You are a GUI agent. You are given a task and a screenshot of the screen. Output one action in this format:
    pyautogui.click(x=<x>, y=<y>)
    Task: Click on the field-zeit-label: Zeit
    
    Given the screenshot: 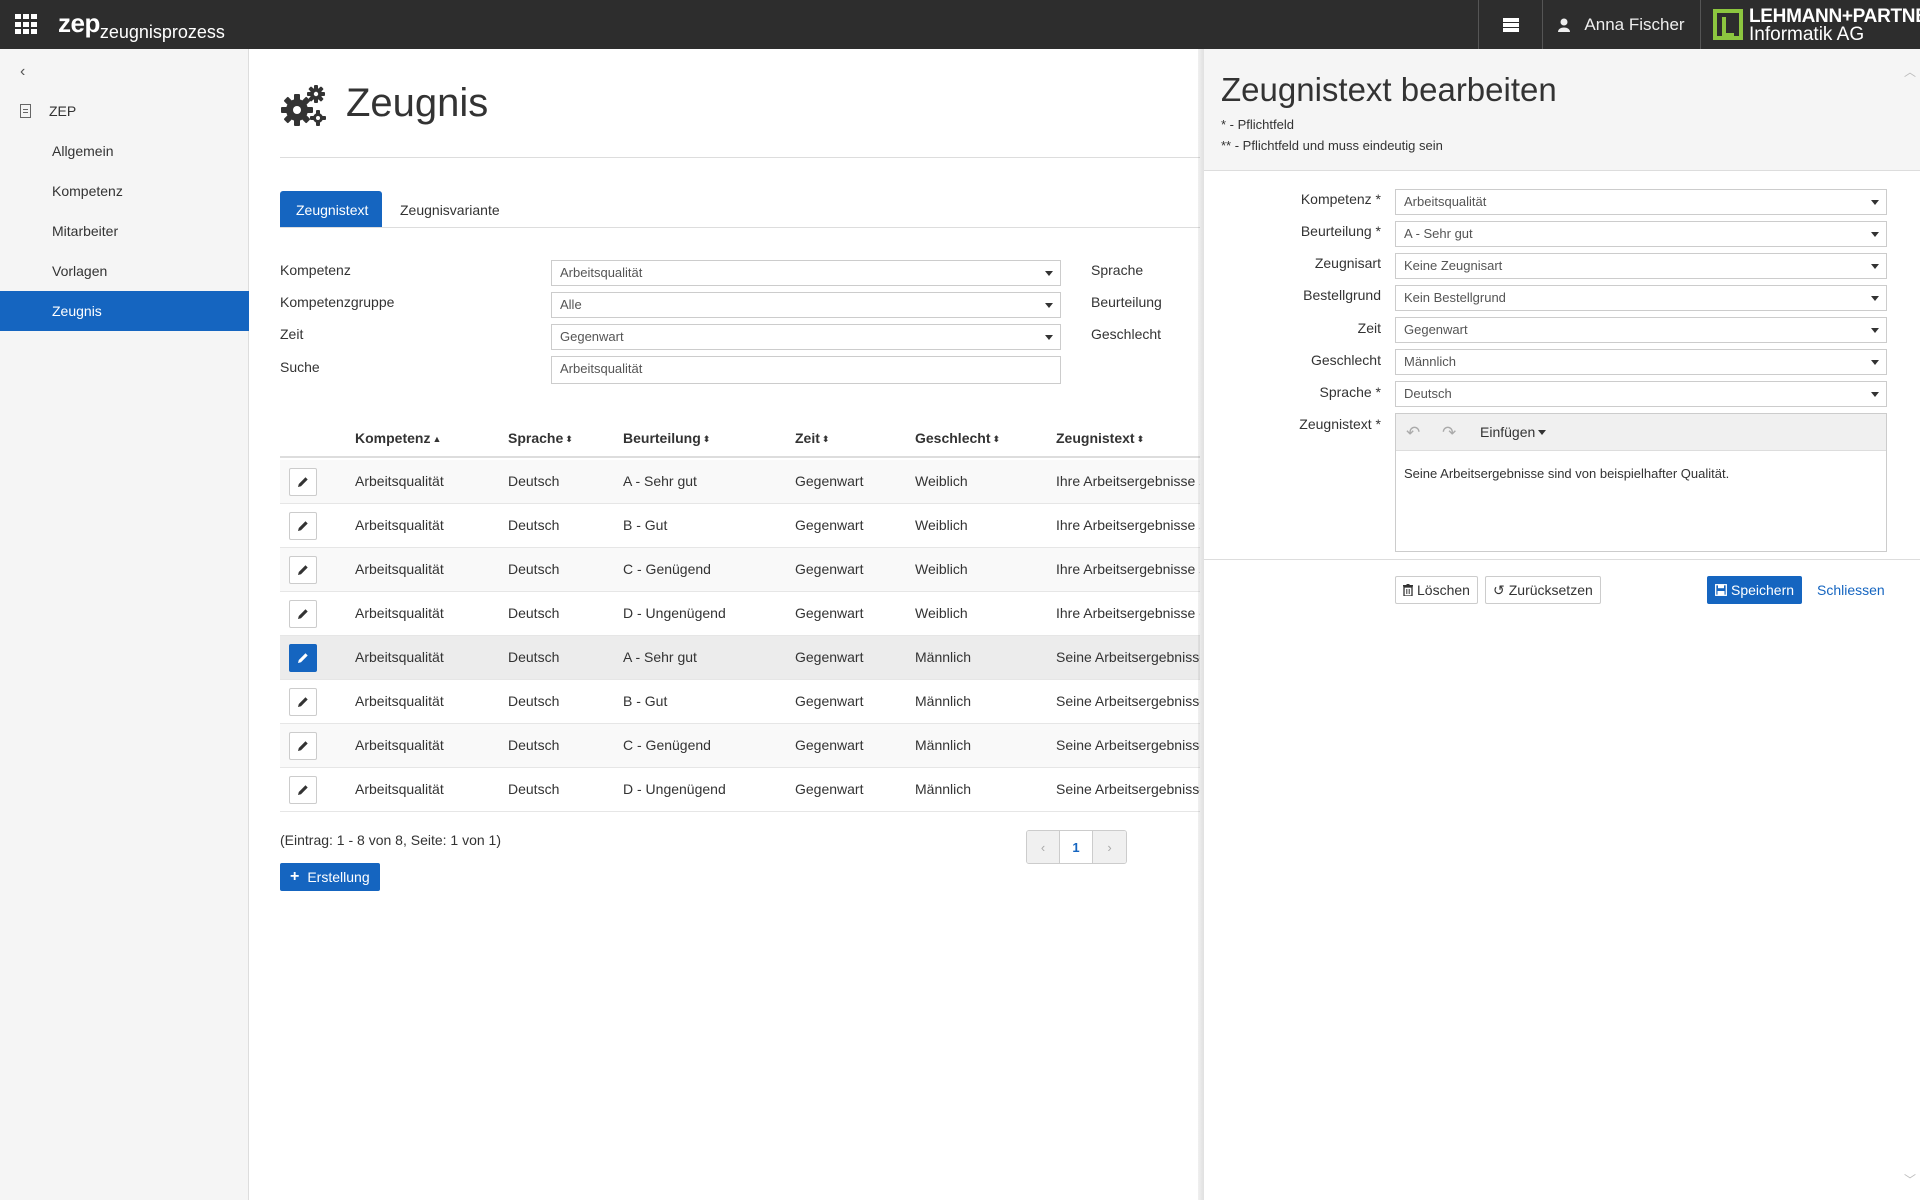 What is the action you would take?
    pyautogui.click(x=1369, y=328)
    